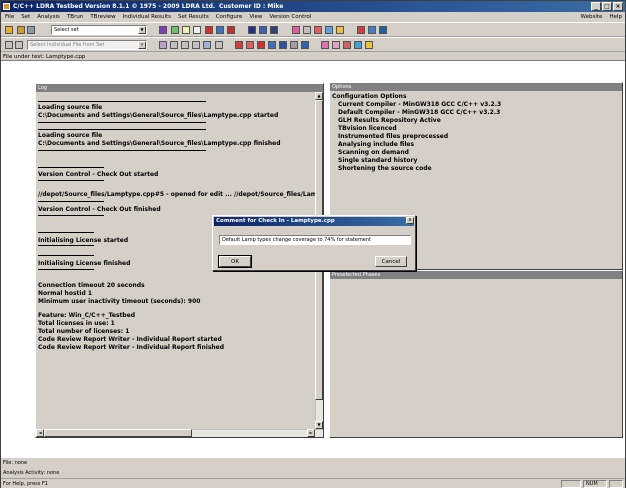 The image size is (626, 488). I want to click on highlight-icon, so click(340, 30).